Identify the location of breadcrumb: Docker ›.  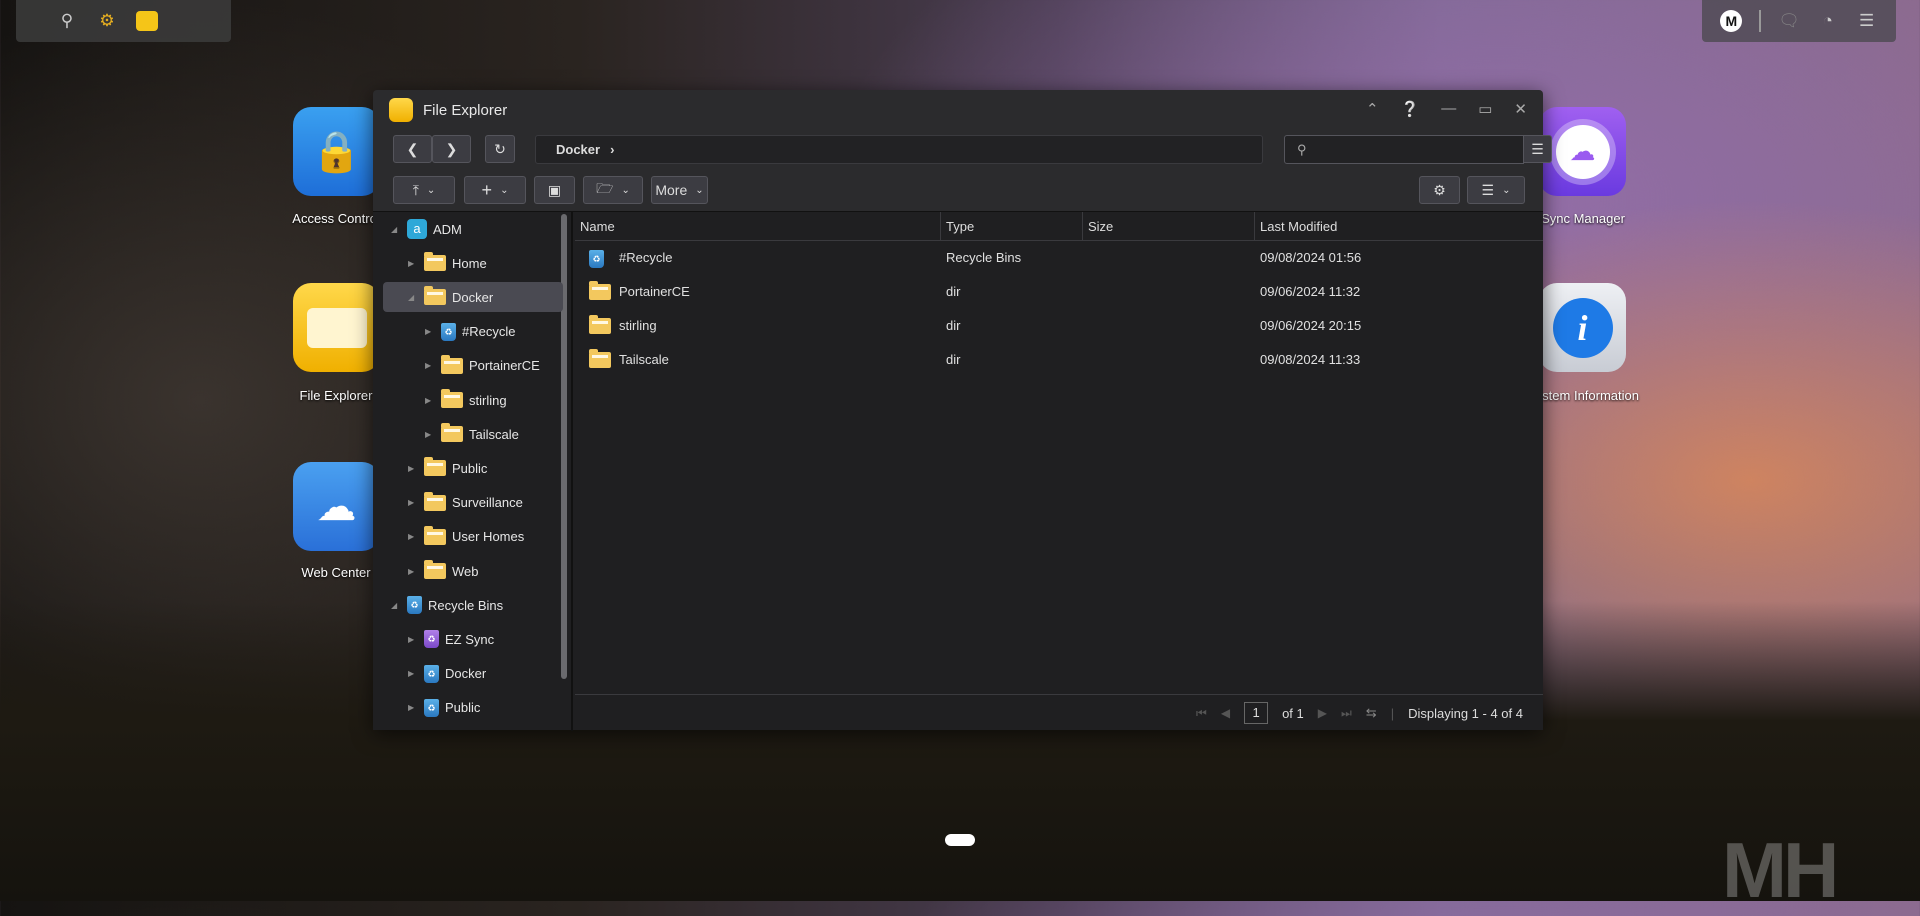
(899, 149).